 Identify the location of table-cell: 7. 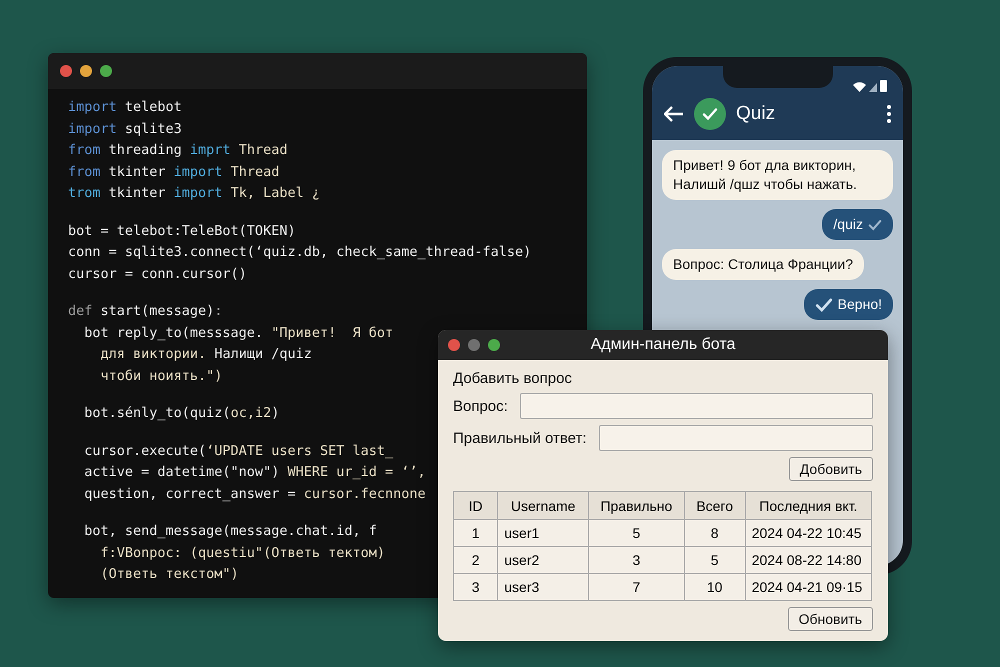
(636, 587).